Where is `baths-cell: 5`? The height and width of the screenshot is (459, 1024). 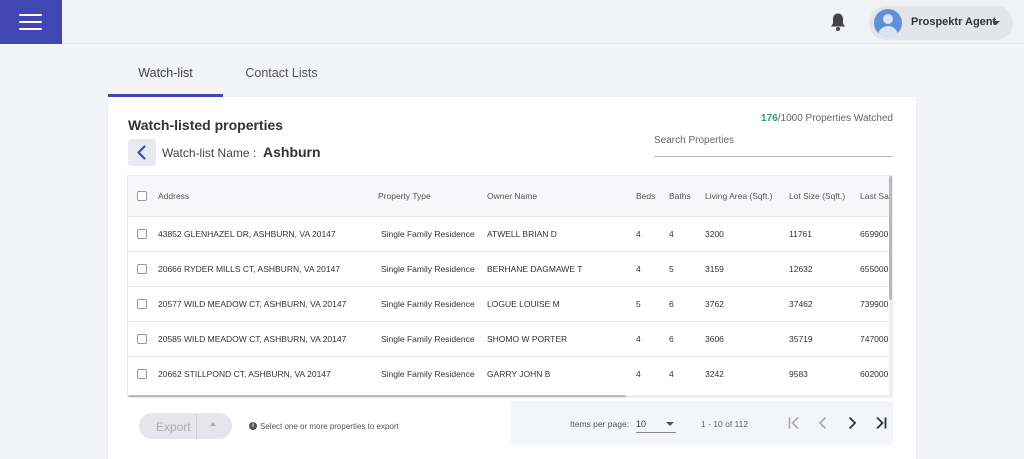 baths-cell: 5 is located at coordinates (671, 268).